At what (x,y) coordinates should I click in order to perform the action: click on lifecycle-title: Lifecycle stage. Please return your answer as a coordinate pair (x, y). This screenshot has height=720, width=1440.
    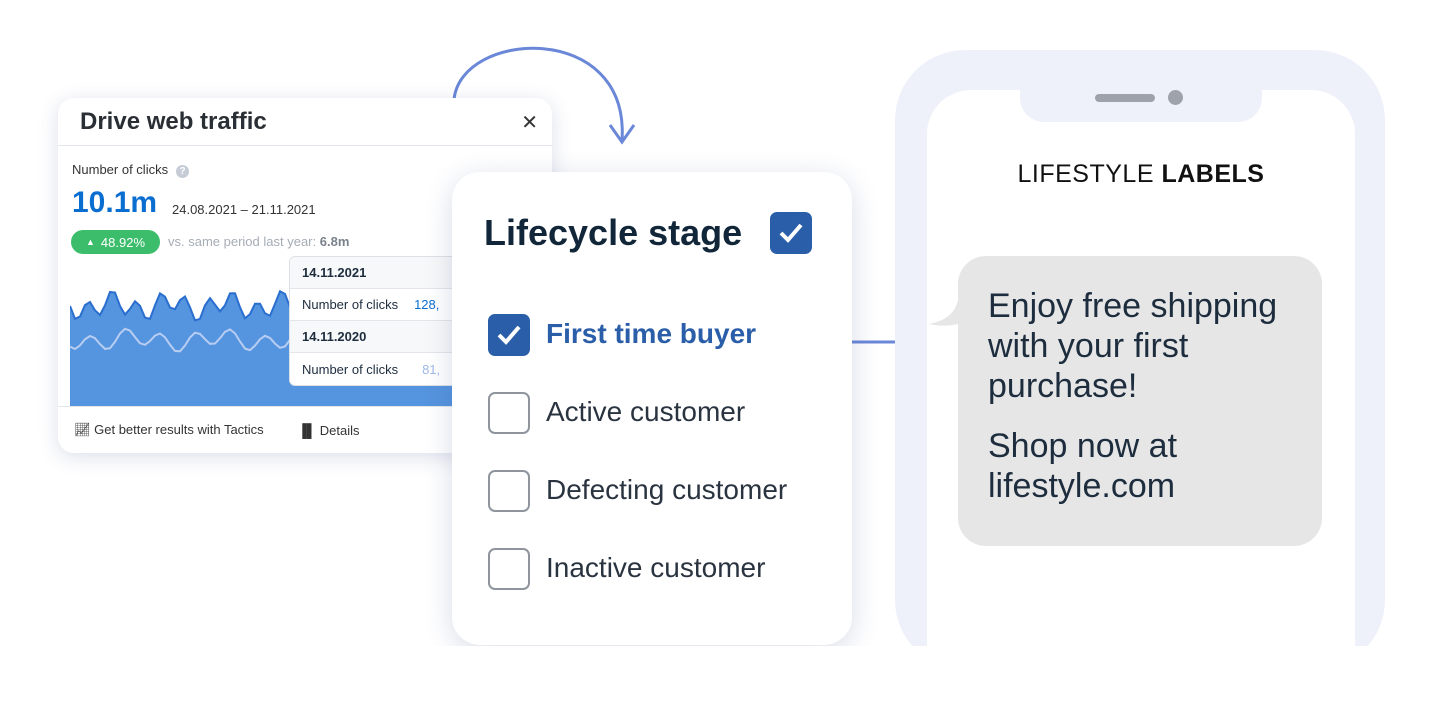
    Looking at the image, I should click on (613, 232).